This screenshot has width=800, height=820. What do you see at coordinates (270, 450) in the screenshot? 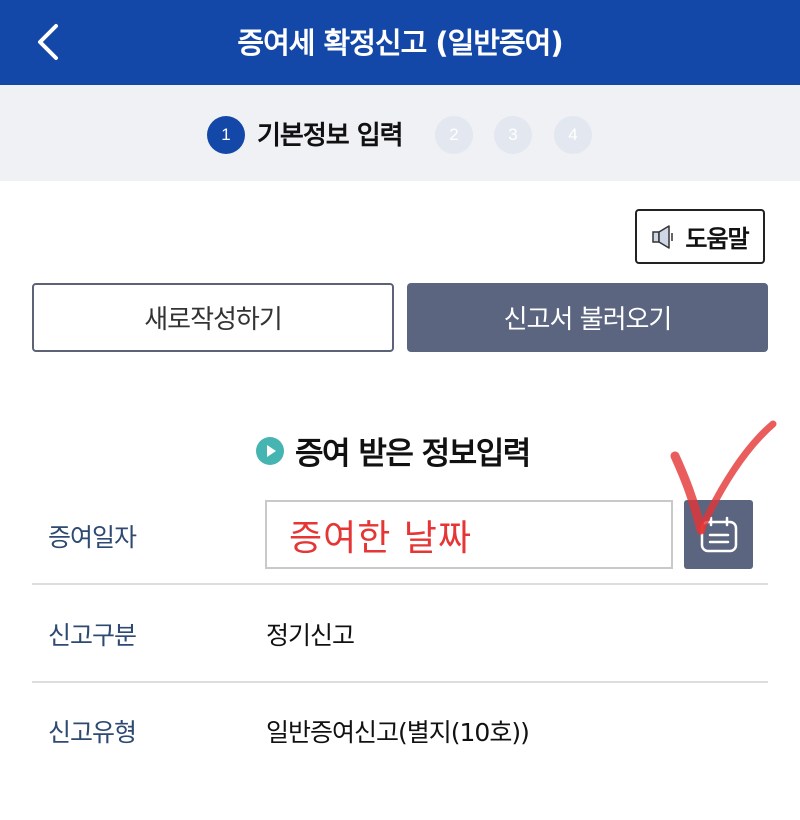
I see `play-circle-icon` at bounding box center [270, 450].